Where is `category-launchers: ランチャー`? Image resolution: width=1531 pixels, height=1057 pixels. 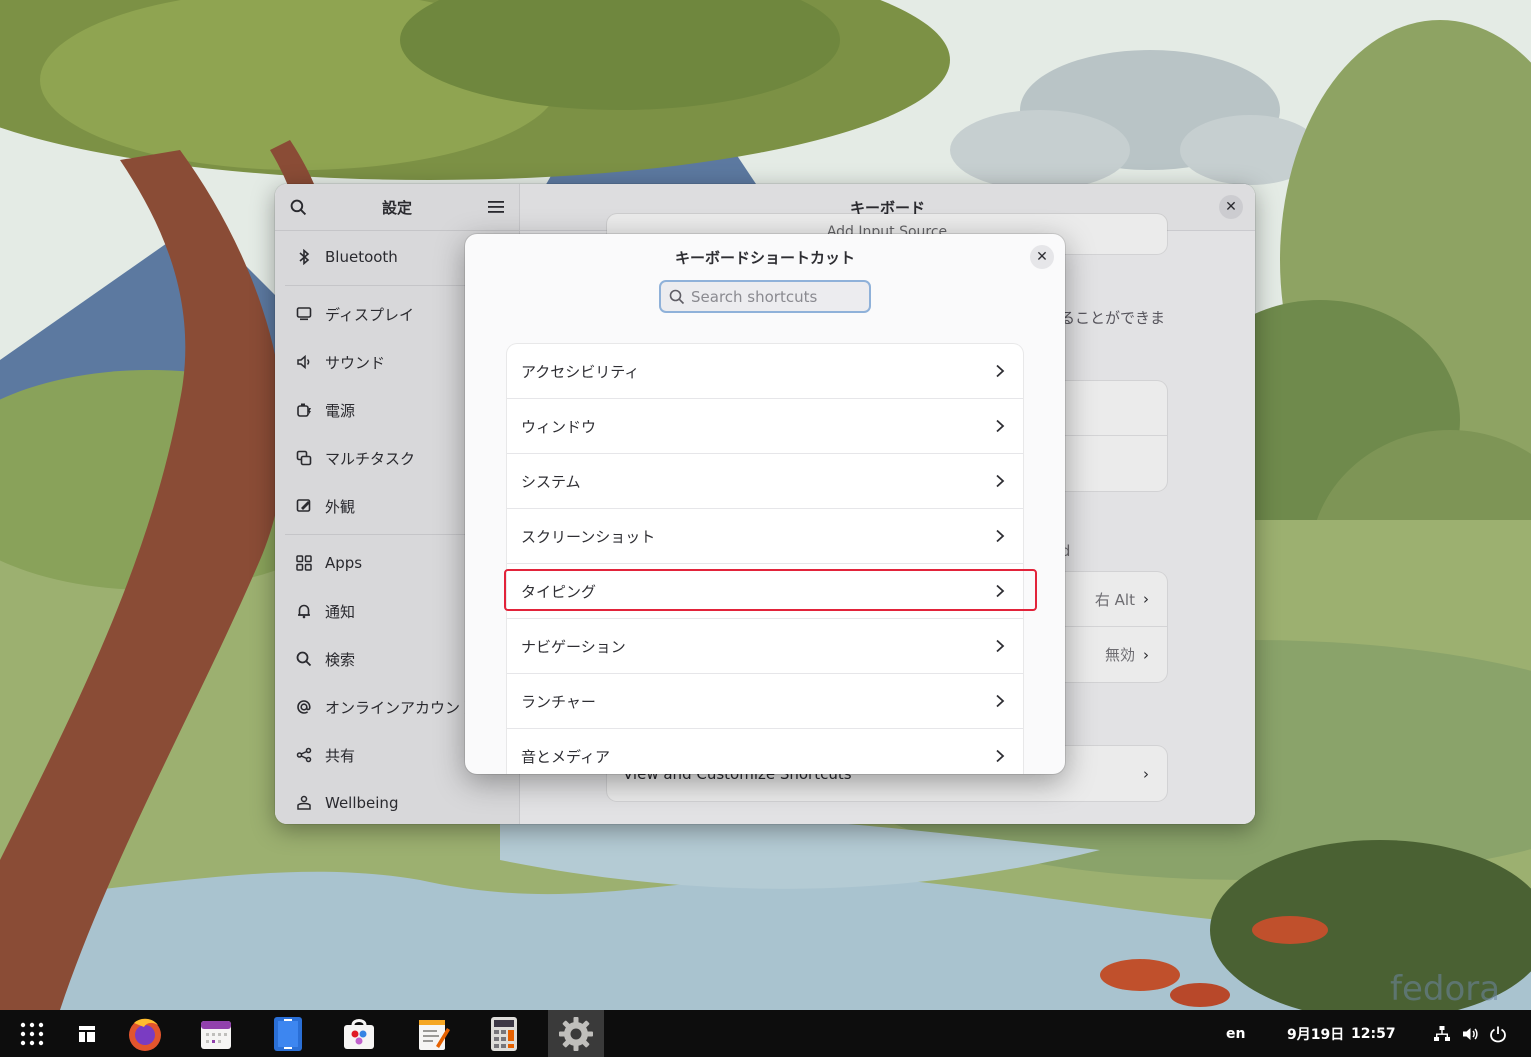
category-launchers: ランチャー is located at coordinates (765, 701).